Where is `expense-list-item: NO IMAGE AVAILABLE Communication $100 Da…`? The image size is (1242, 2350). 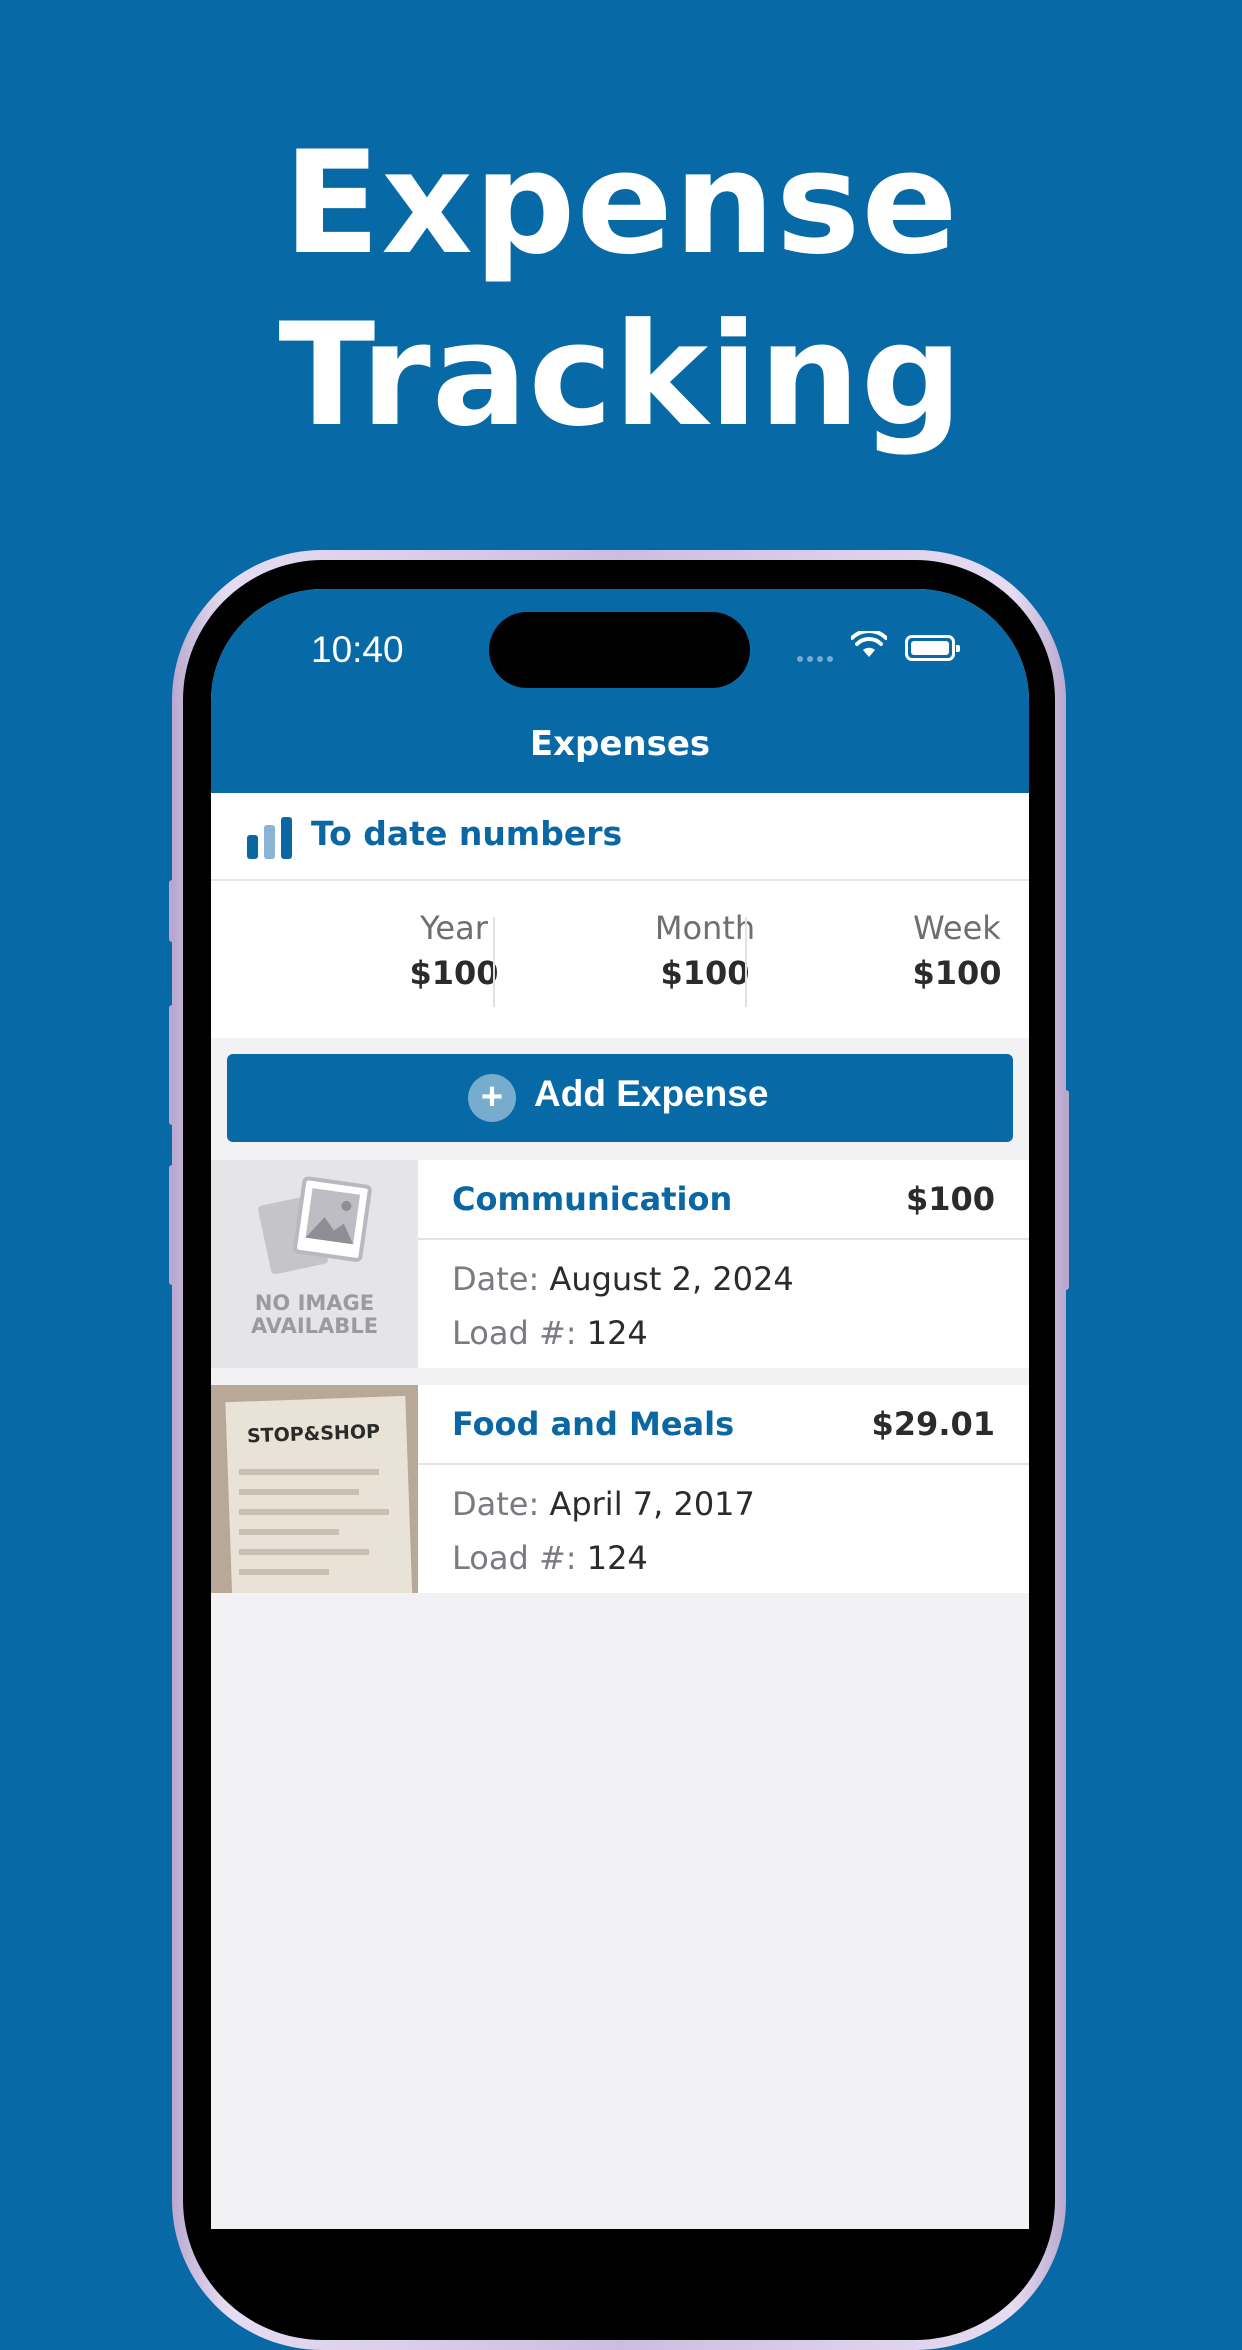 expense-list-item: NO IMAGE AVAILABLE Communication $100 Da… is located at coordinates (620, 1264).